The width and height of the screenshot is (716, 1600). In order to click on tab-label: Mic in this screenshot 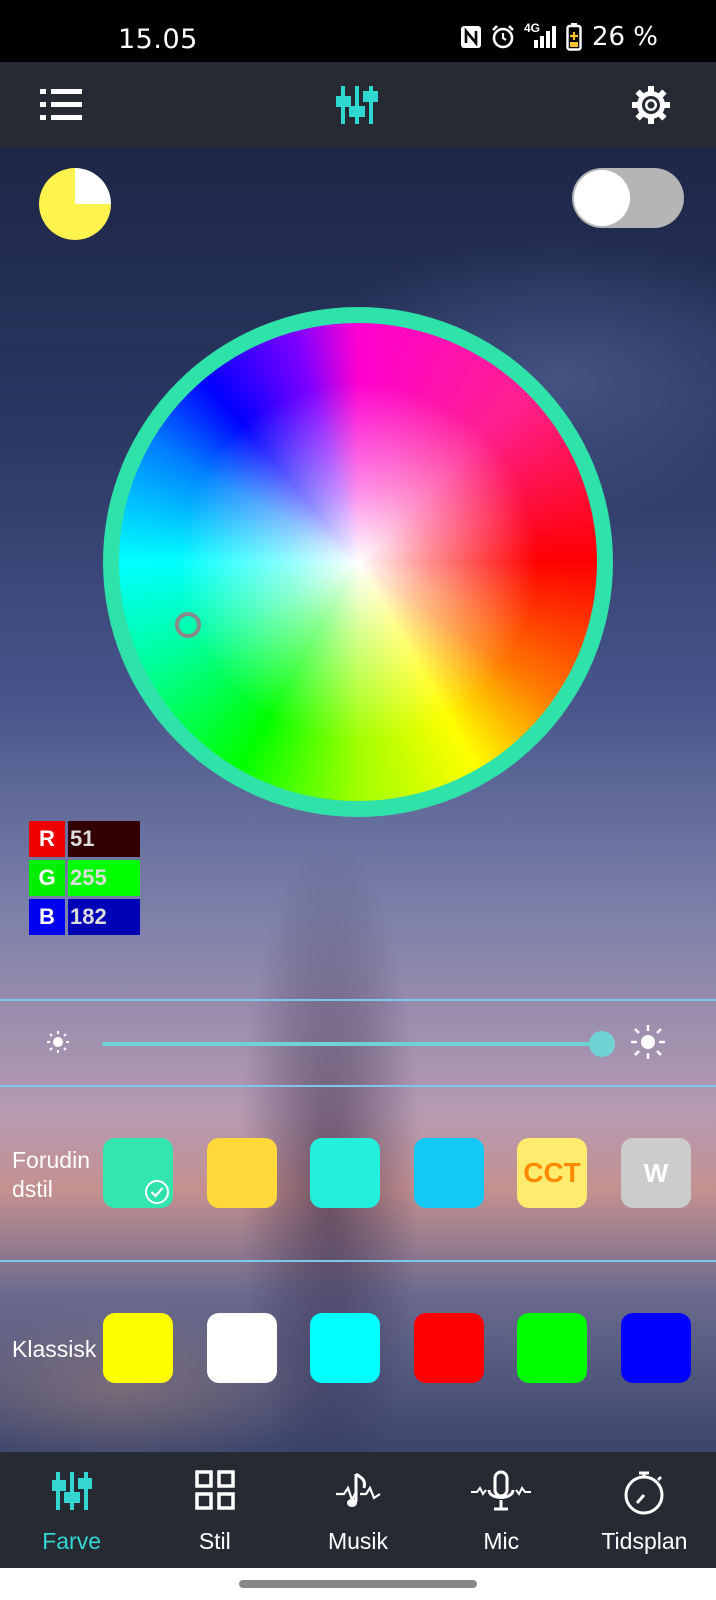, I will do `click(501, 1541)`.